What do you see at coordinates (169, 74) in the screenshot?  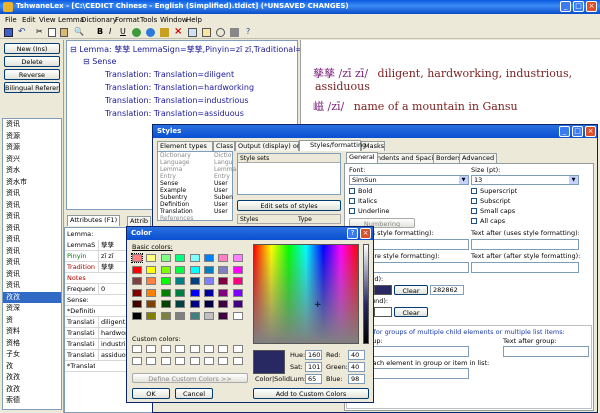 I see `tree-translation-node: Translation: Translation=diligent` at bounding box center [169, 74].